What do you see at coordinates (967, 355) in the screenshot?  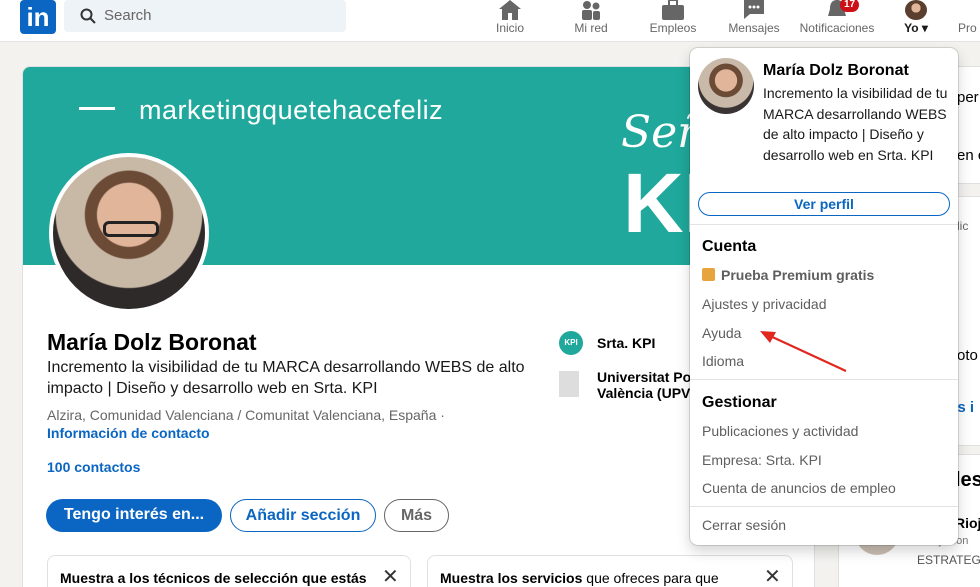 I see `right-fragment-4: oto` at bounding box center [967, 355].